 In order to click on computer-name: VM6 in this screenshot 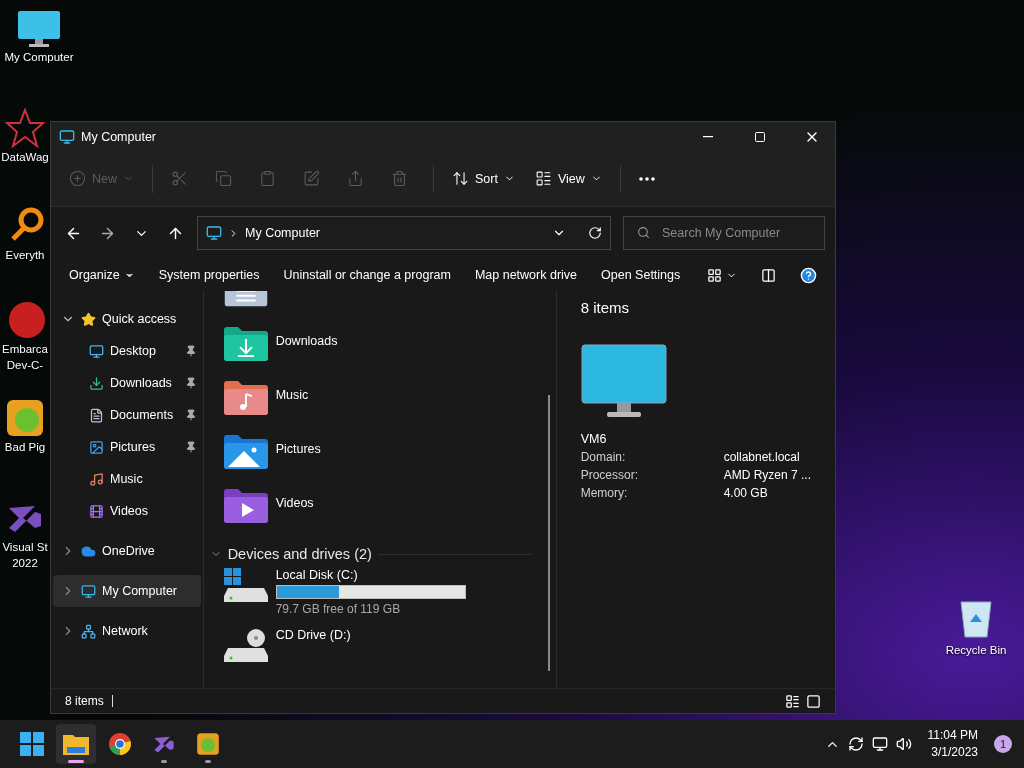, I will do `click(594, 439)`.